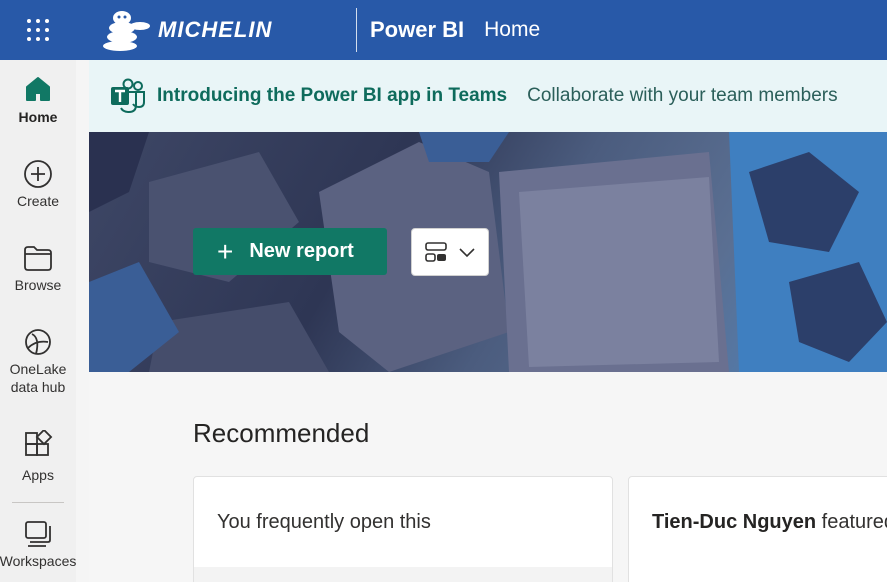 The height and width of the screenshot is (582, 887). Describe the element at coordinates (417, 30) in the screenshot. I see `app-title: Power BI` at that location.